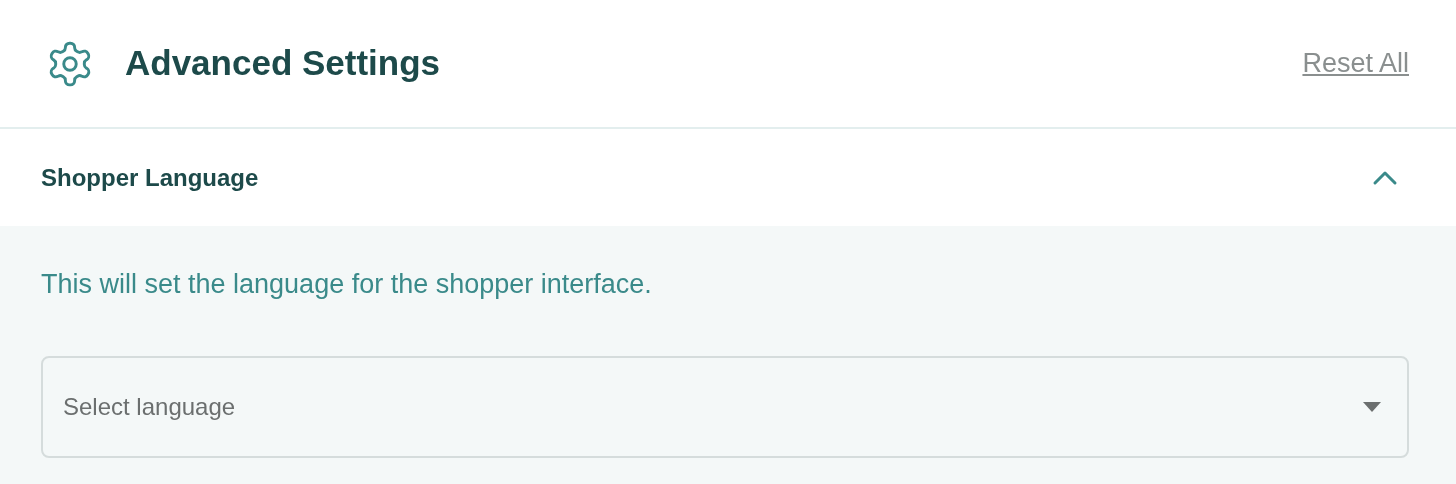  I want to click on page-title: Advanced Settings, so click(283, 63).